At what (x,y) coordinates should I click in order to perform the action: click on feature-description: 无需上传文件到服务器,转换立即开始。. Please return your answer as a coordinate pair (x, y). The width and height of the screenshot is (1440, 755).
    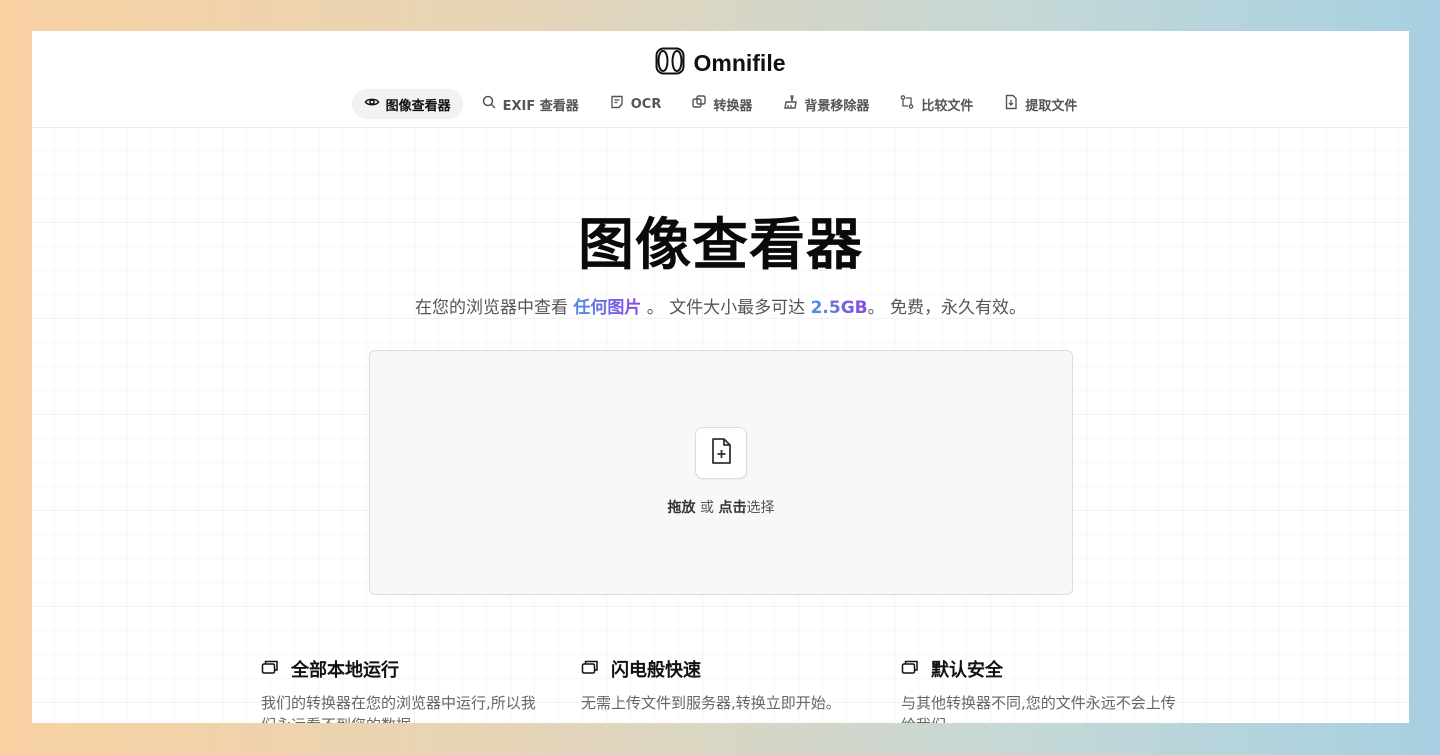
    Looking at the image, I should click on (711, 703).